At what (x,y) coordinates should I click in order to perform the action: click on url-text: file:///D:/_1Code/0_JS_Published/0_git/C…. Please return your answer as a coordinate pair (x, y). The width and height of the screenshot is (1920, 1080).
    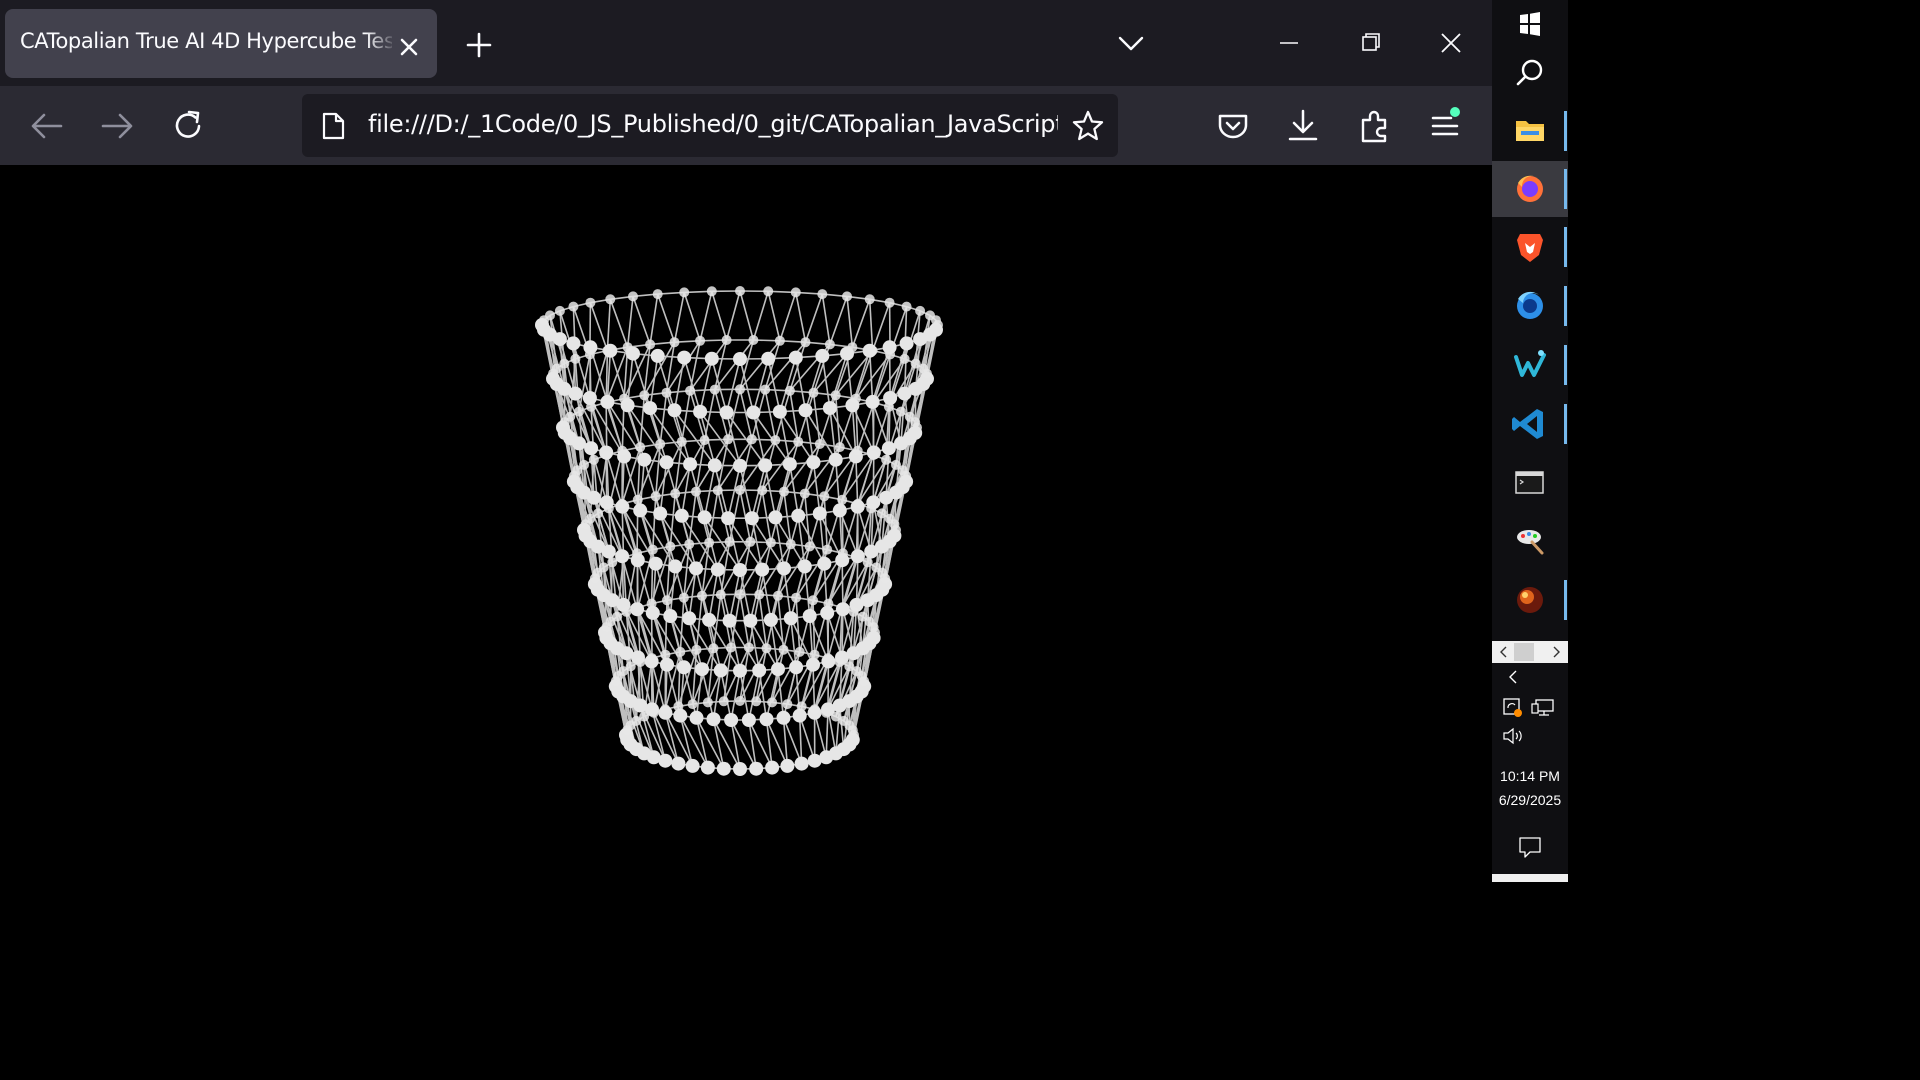
    Looking at the image, I should click on (713, 127).